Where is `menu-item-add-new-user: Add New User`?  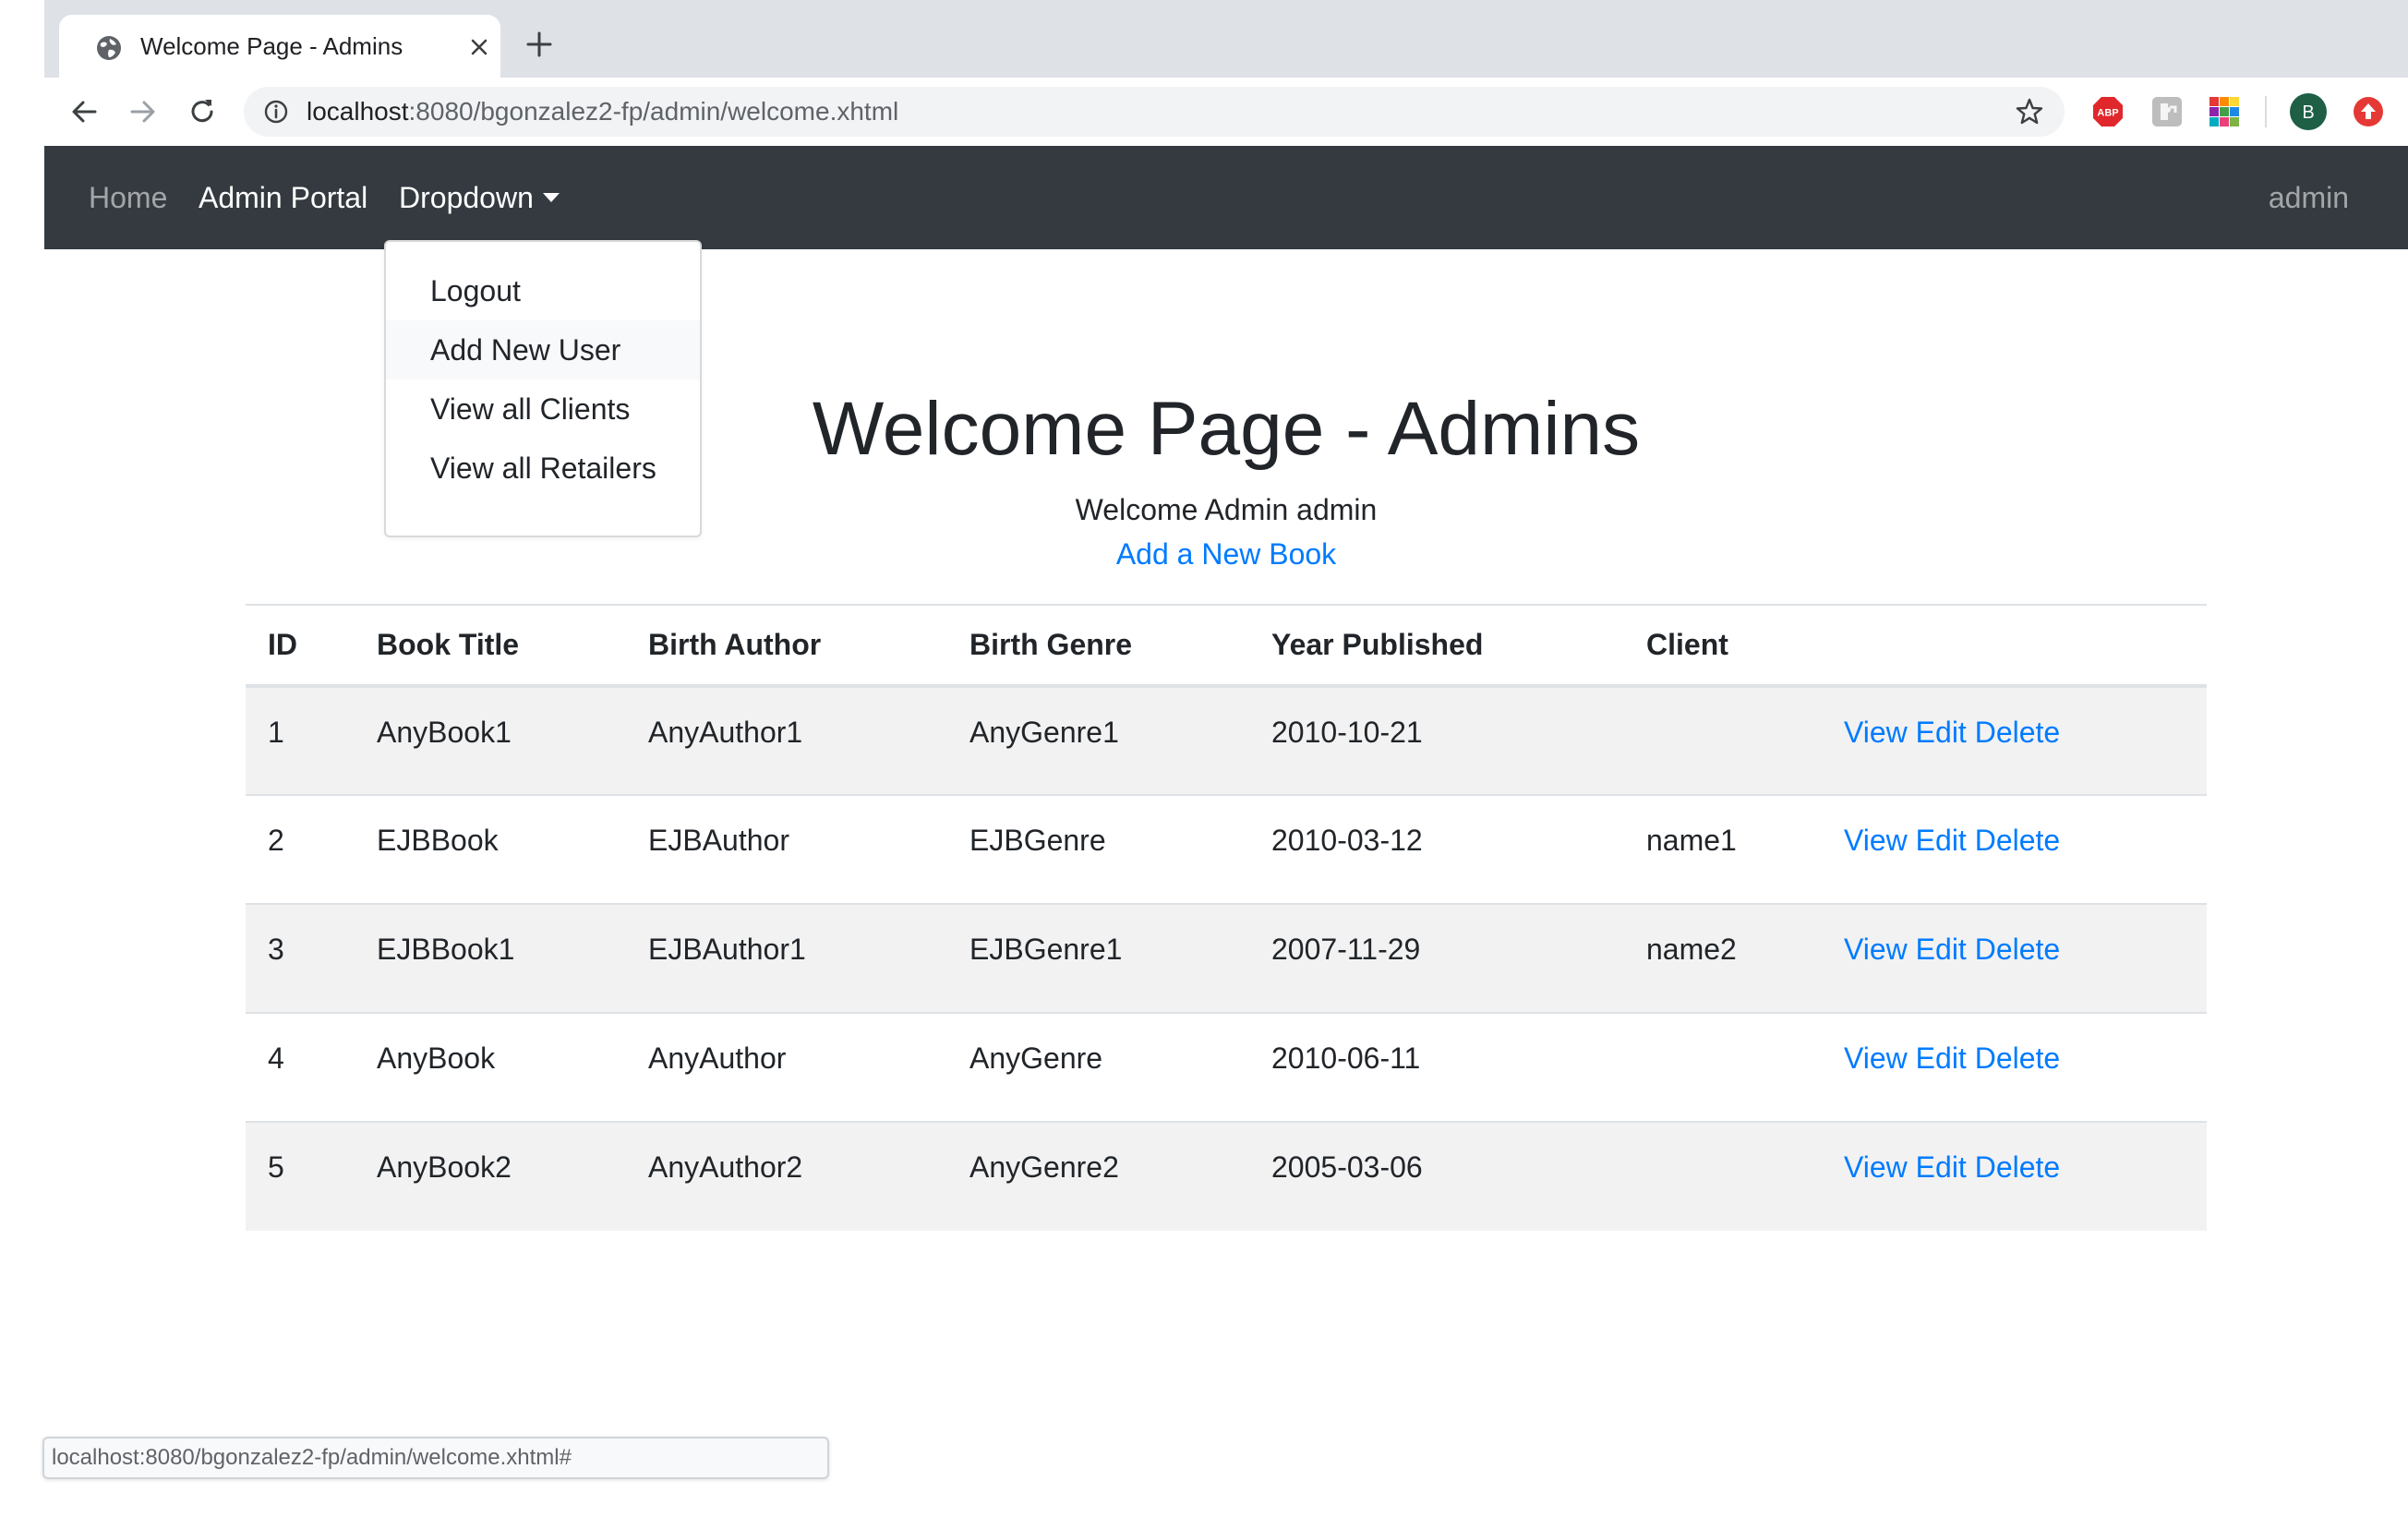
menu-item-add-new-user: Add New User is located at coordinates (543, 350).